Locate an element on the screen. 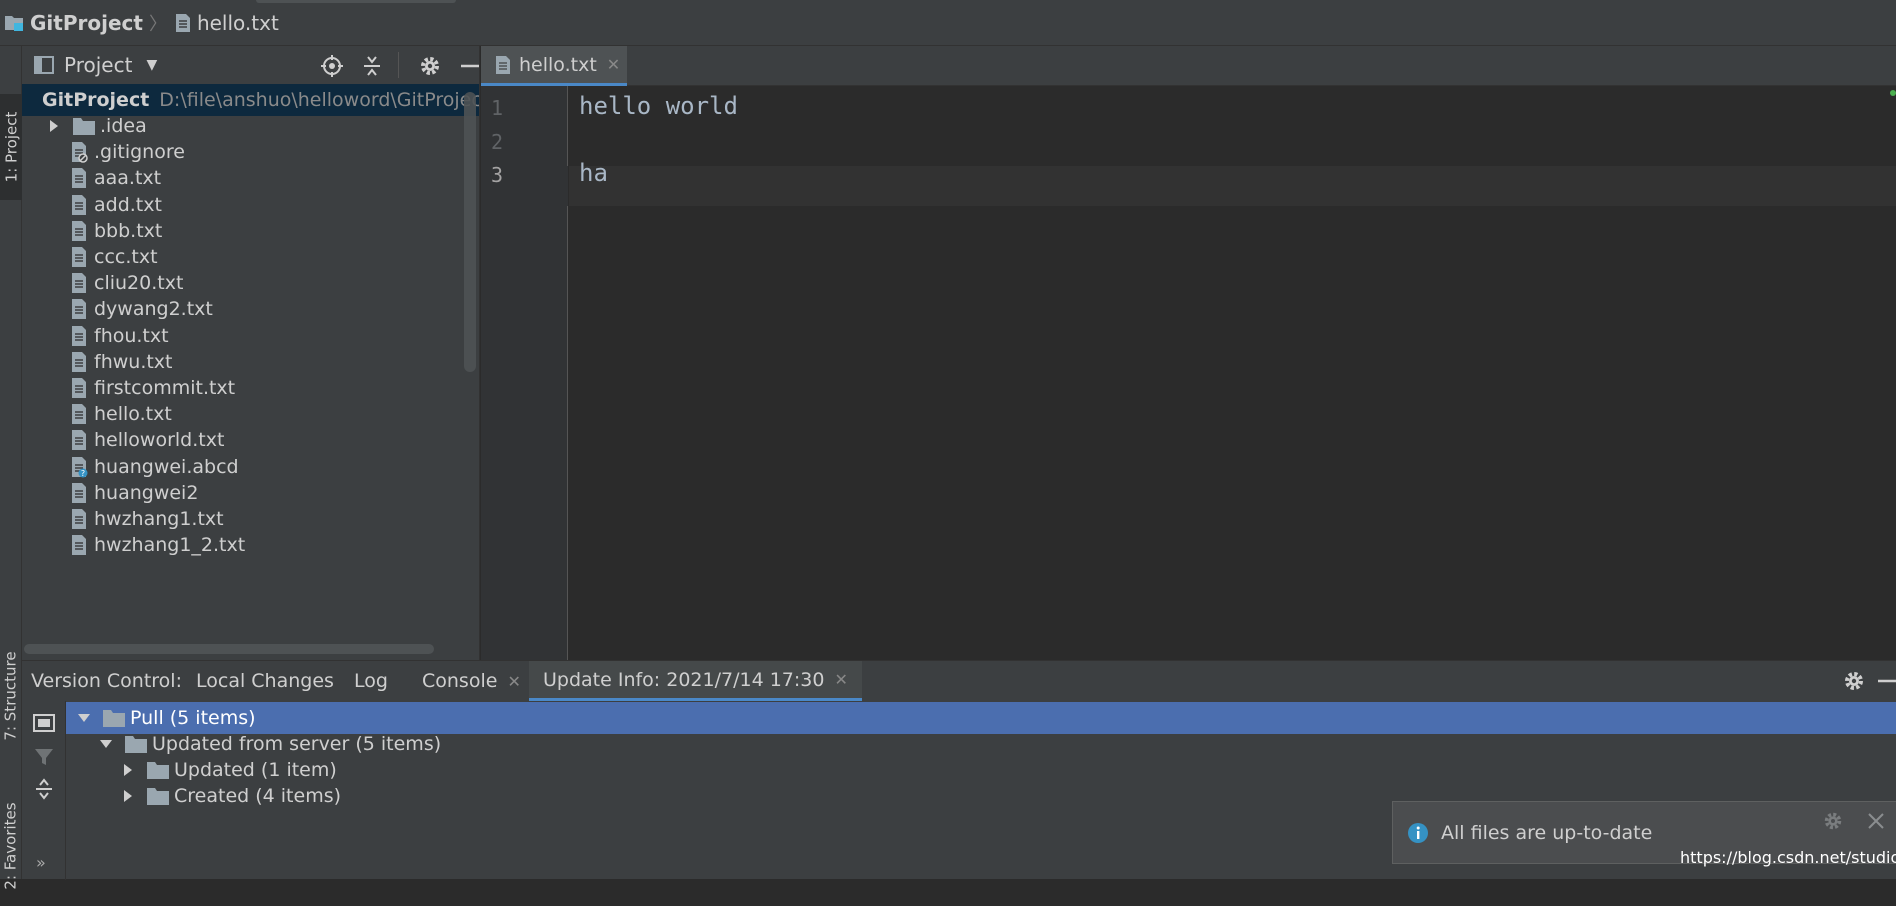  tree-item-label: add.txt is located at coordinates (128, 204).